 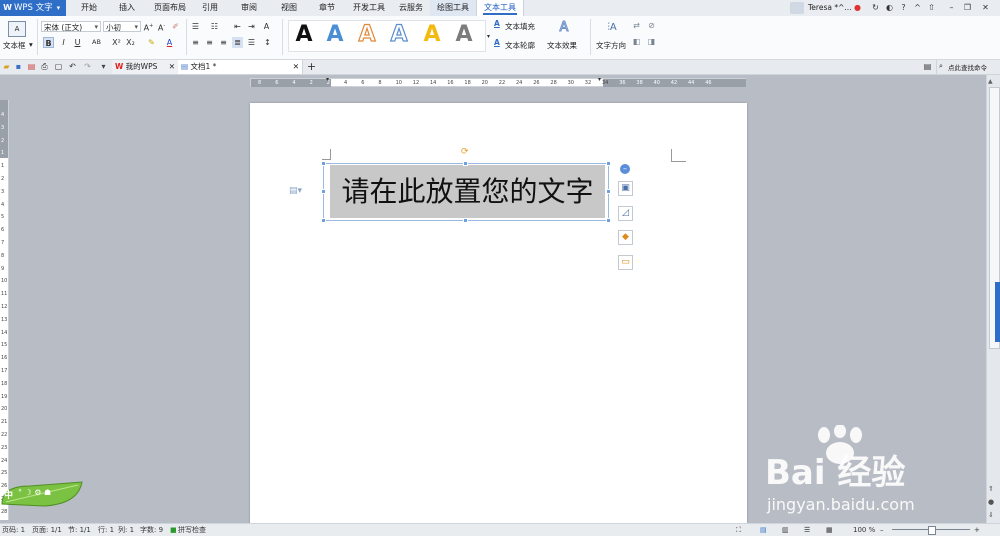 What do you see at coordinates (785, 530) in the screenshot?
I see `web-view-icon: ▥` at bounding box center [785, 530].